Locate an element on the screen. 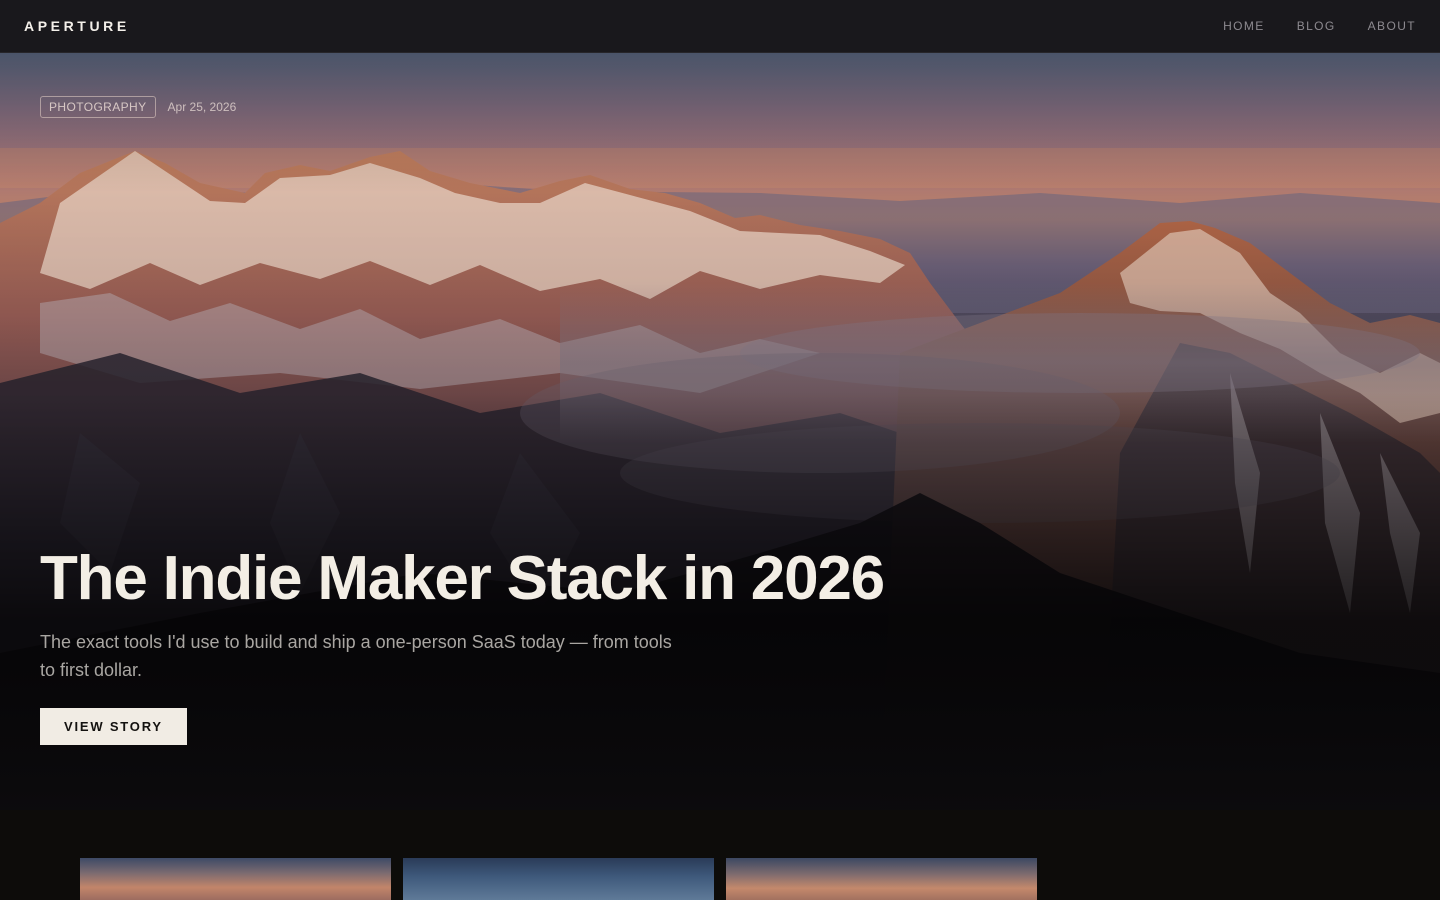  hero-title: The Indie Maker Stack in 2026 is located at coordinates (462, 578).